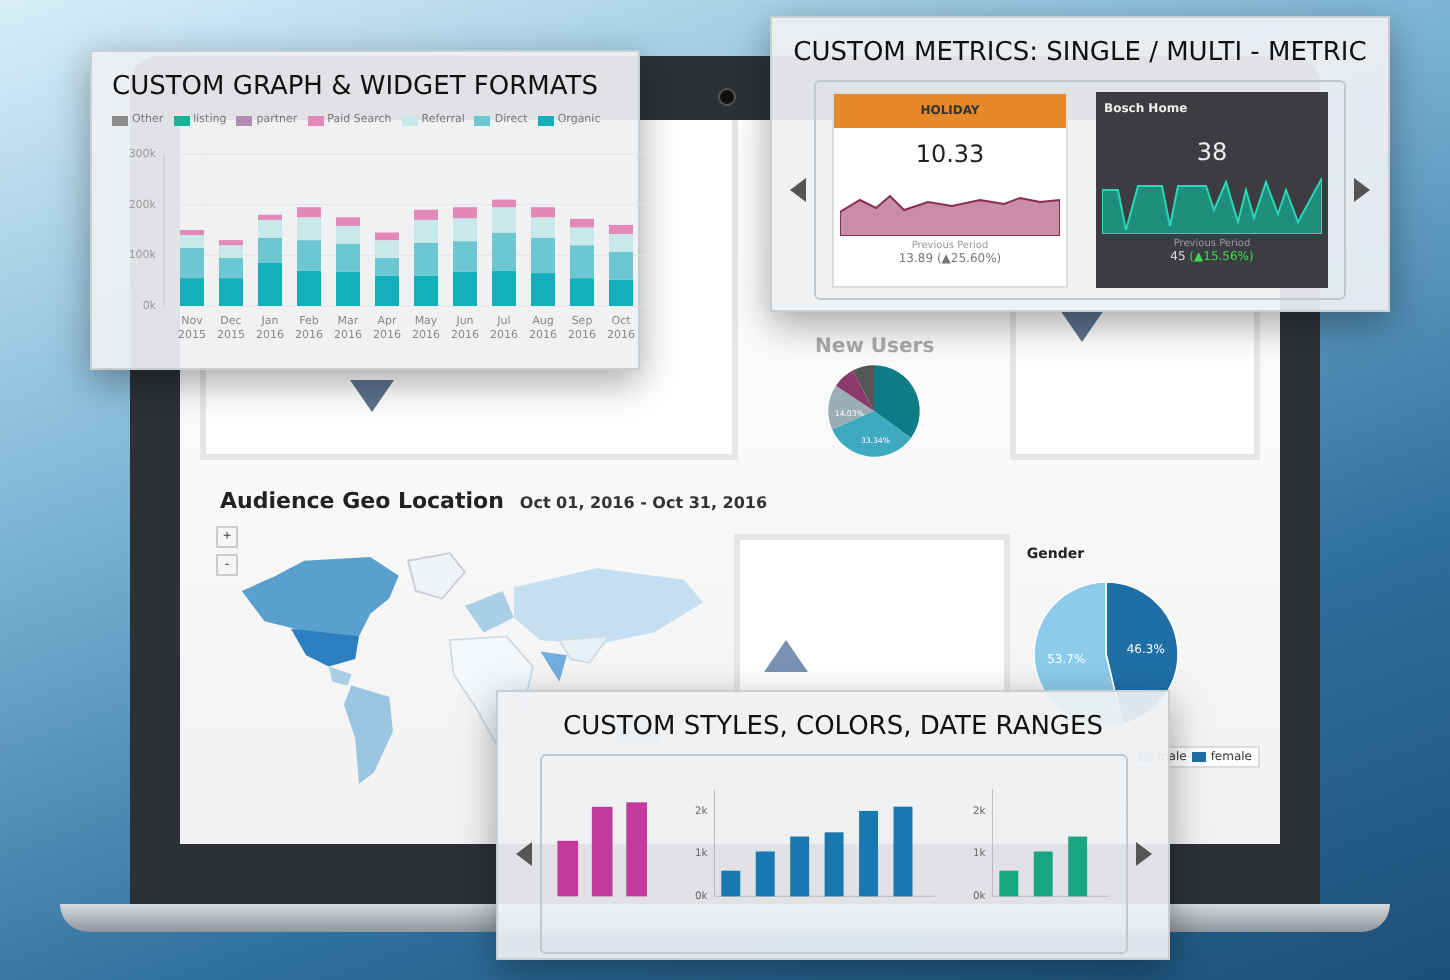 Image resolution: width=1450 pixels, height=980 pixels. Describe the element at coordinates (362, 501) in the screenshot. I see `section-title: Audience Geo Location` at that location.